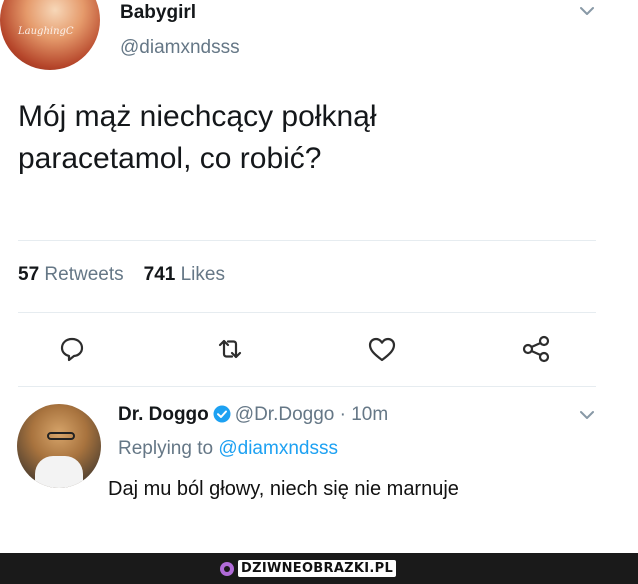 This screenshot has width=638, height=584. What do you see at coordinates (319, 350) in the screenshot?
I see `tweet-actions` at bounding box center [319, 350].